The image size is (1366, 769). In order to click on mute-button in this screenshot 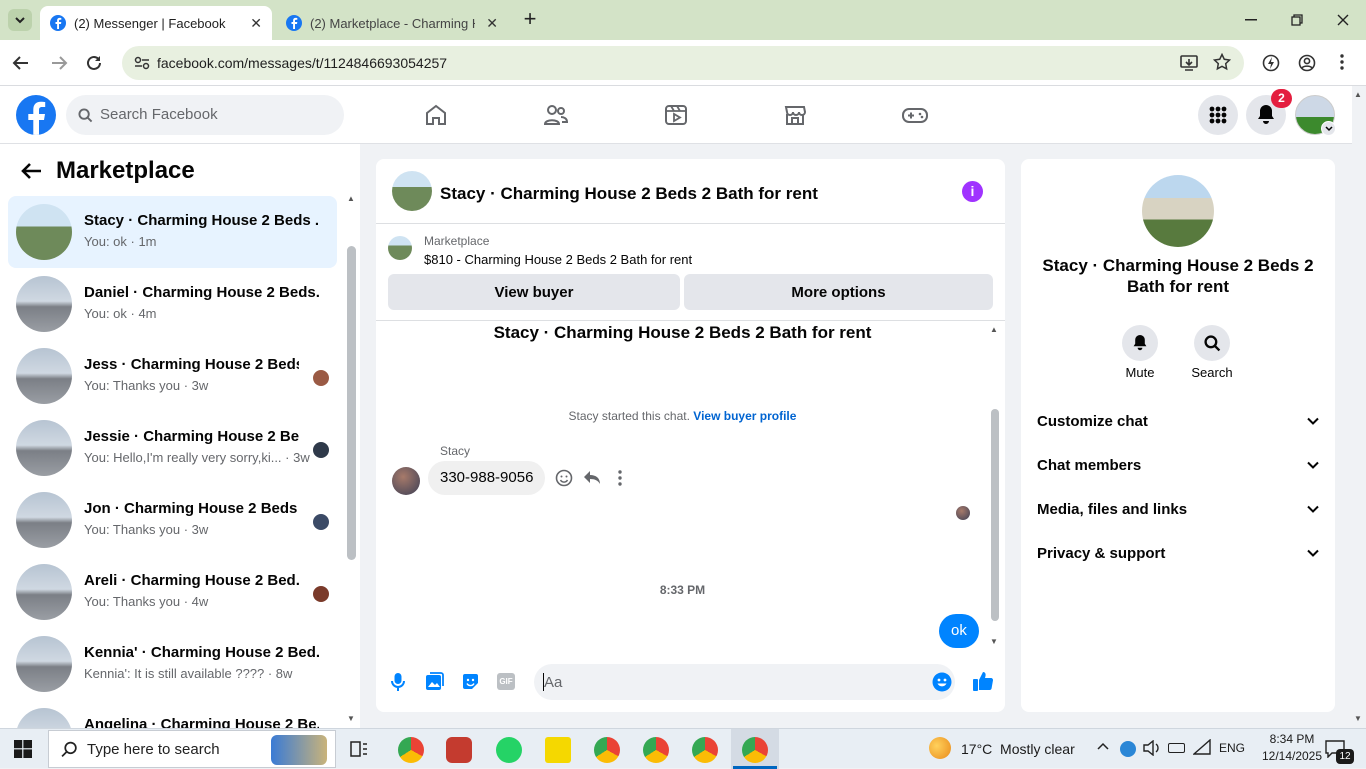, I will do `click(1140, 343)`.